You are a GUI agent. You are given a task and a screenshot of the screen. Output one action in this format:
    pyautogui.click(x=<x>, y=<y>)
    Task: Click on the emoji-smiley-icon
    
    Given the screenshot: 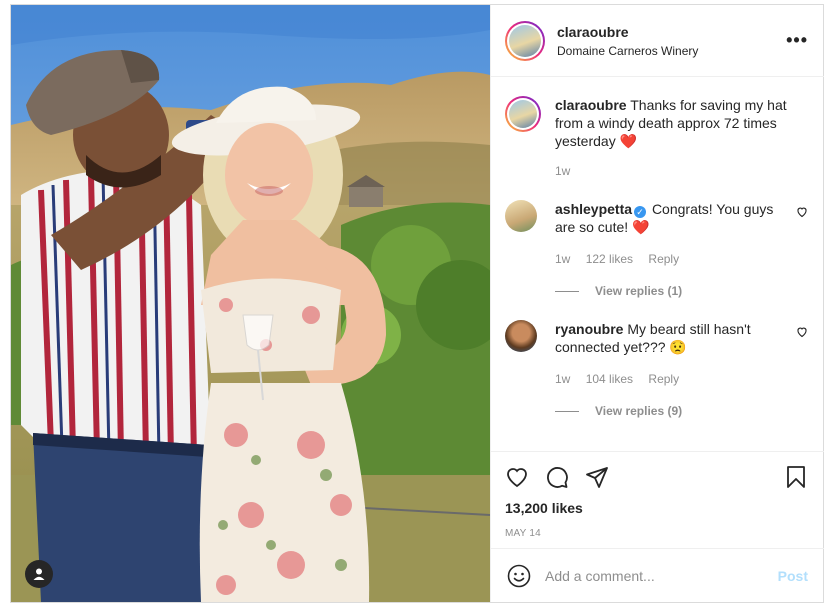 What is the action you would take?
    pyautogui.click(x=519, y=576)
    